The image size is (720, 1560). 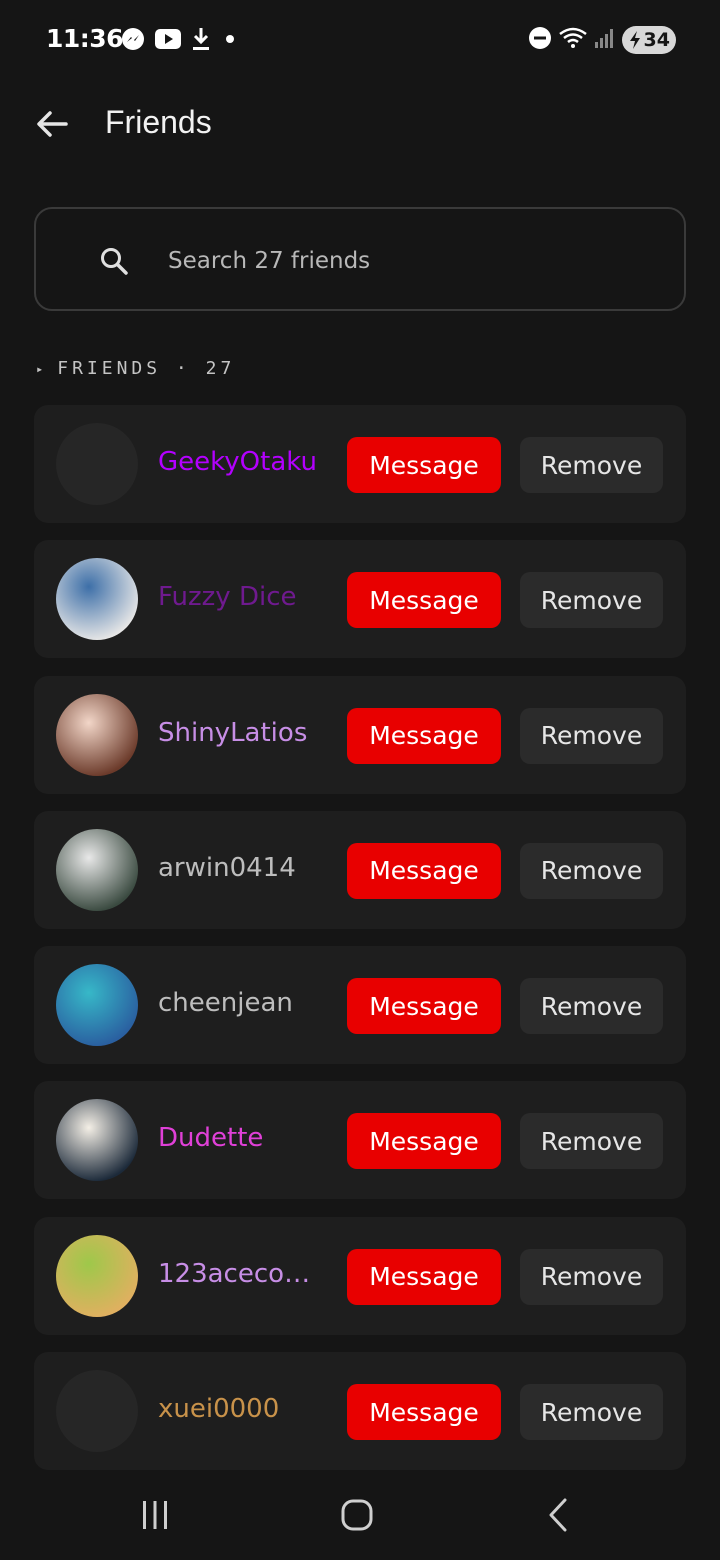 What do you see at coordinates (408, 261) in the screenshot?
I see `search-input` at bounding box center [408, 261].